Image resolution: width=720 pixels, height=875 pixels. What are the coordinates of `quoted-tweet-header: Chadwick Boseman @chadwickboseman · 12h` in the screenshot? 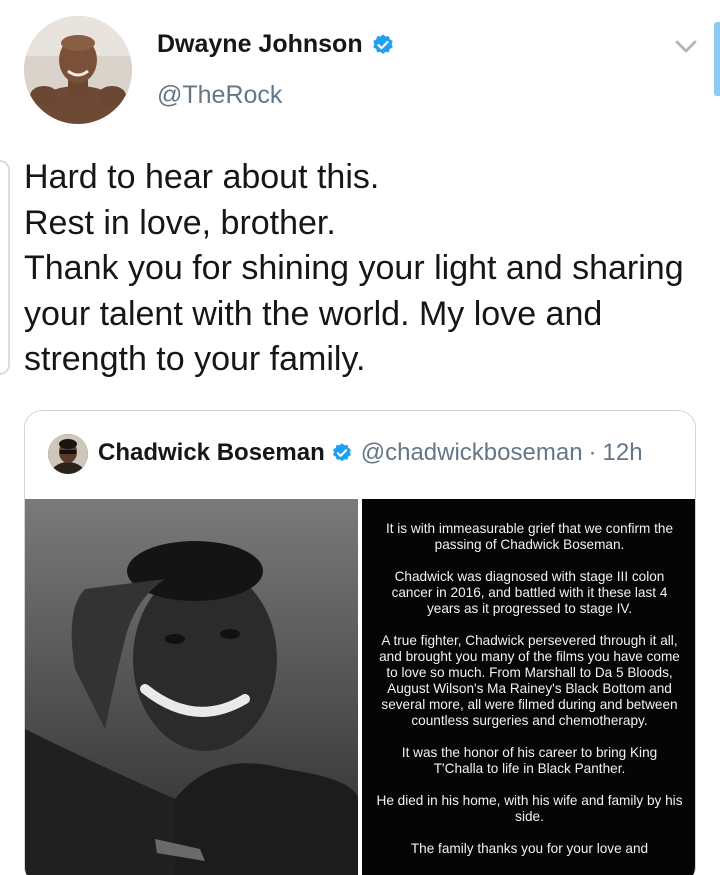 It's located at (370, 453).